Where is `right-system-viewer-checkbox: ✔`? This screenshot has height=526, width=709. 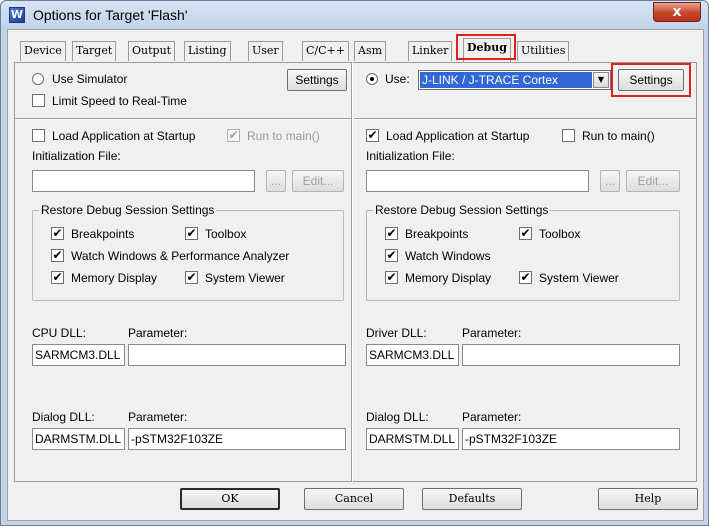 right-system-viewer-checkbox: ✔ is located at coordinates (525, 277).